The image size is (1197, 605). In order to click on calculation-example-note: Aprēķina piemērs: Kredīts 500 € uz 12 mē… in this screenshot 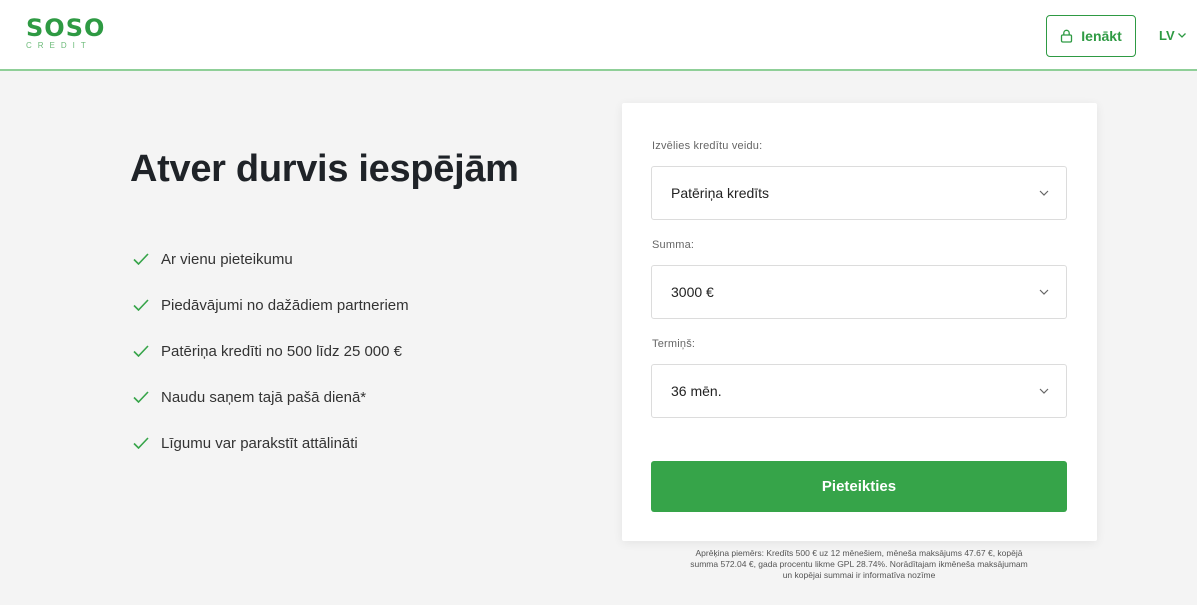, I will do `click(859, 564)`.